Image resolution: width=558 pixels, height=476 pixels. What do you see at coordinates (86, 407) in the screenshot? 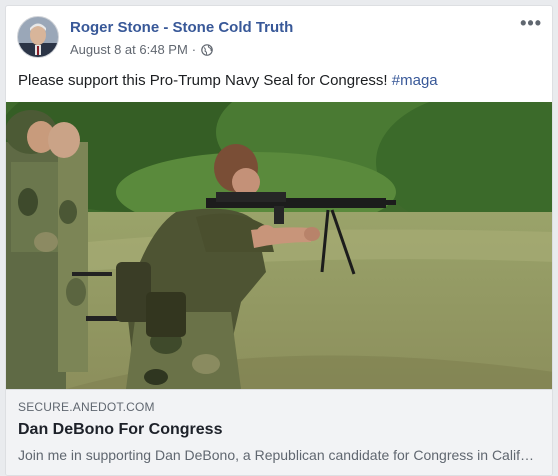
I see `link-domain: SECURE.ANEDOT.COM` at bounding box center [86, 407].